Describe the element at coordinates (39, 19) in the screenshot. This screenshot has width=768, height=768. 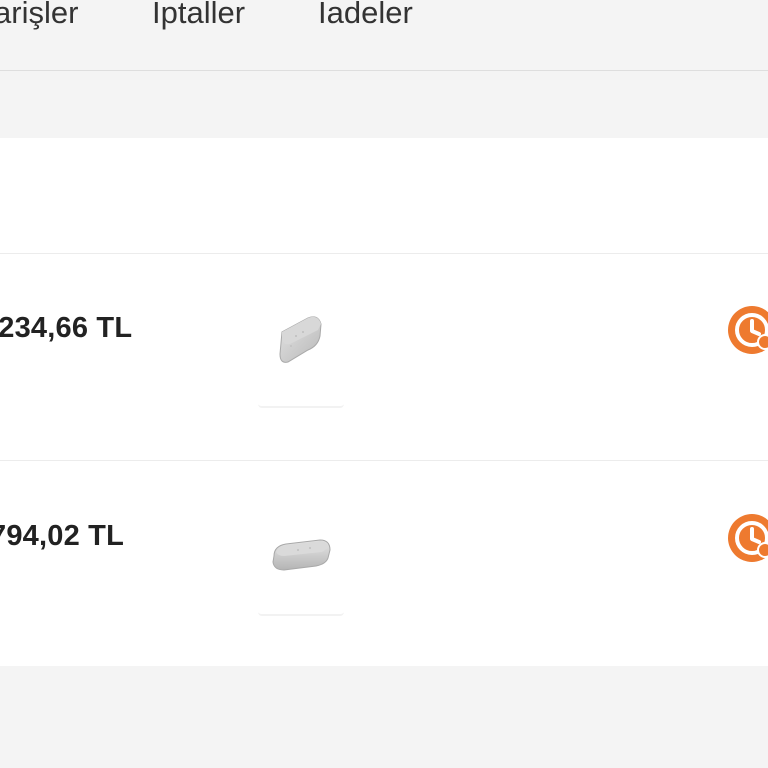
I see `tab-orders: arişler` at that location.